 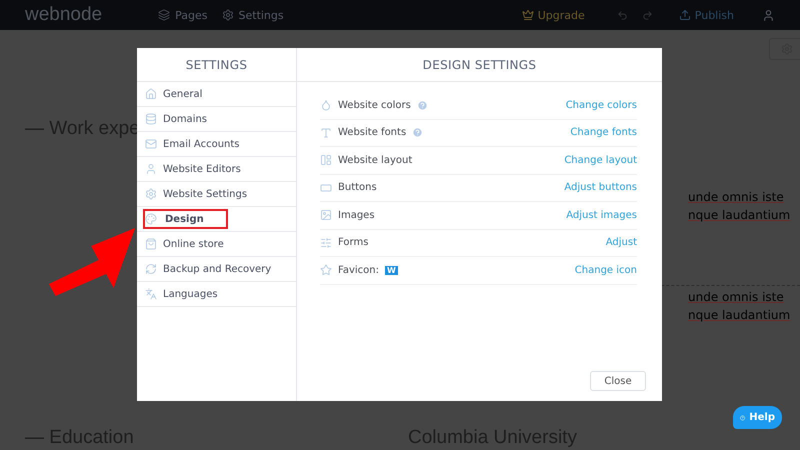 I want to click on setting-label: Forms, so click(x=353, y=242).